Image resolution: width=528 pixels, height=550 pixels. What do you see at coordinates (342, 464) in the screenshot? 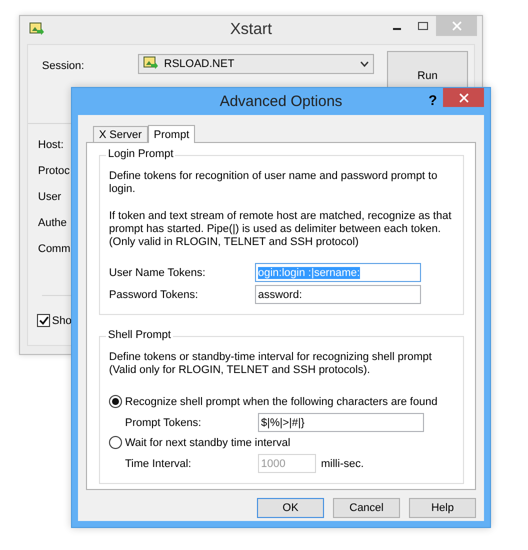
I see `unit-label: milli-sec.` at bounding box center [342, 464].